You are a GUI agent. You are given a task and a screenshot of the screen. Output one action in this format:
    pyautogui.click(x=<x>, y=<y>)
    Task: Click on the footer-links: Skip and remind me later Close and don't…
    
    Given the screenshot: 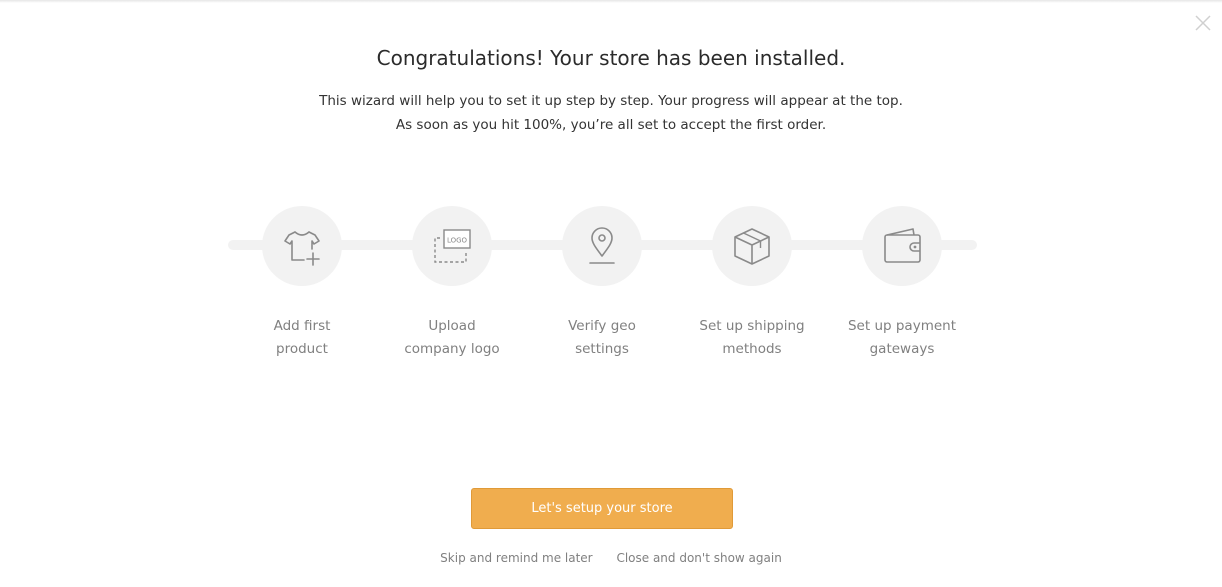 What is the action you would take?
    pyautogui.click(x=611, y=558)
    